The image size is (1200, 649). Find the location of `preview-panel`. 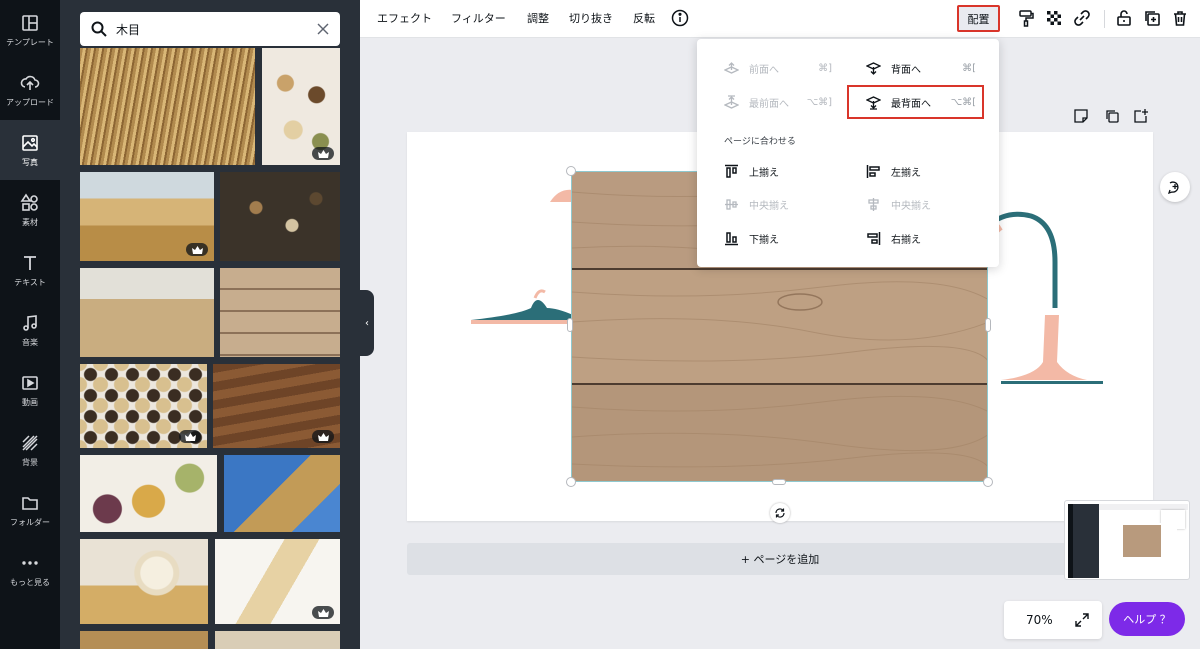

preview-panel is located at coordinates (1086, 541).